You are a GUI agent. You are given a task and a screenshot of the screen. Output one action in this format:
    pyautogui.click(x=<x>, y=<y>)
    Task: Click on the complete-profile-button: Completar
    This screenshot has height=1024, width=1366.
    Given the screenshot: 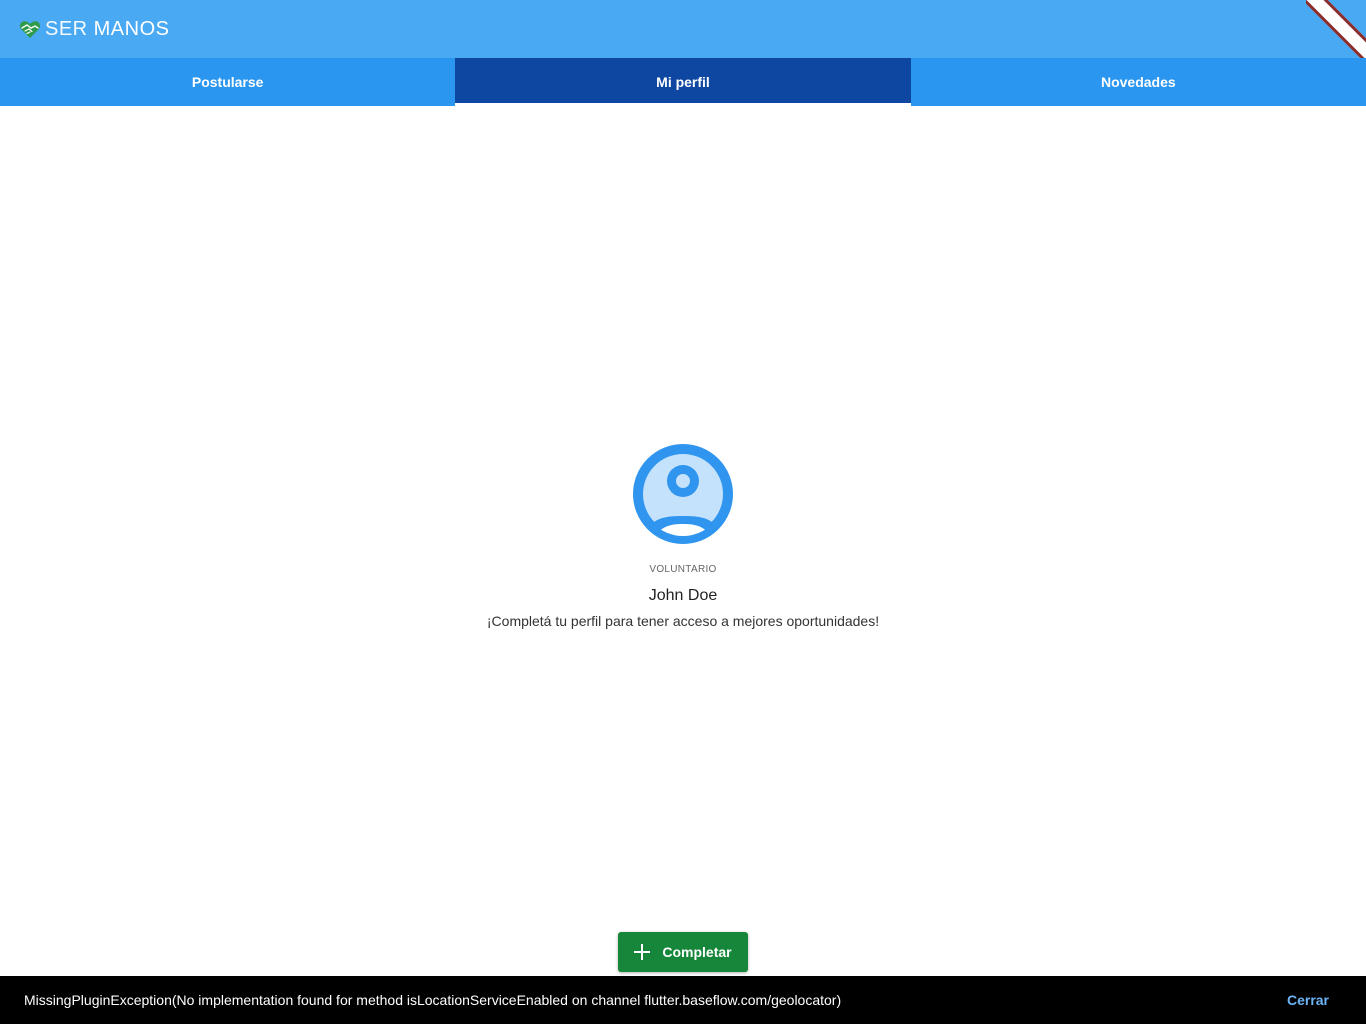 What is the action you would take?
    pyautogui.click(x=683, y=952)
    